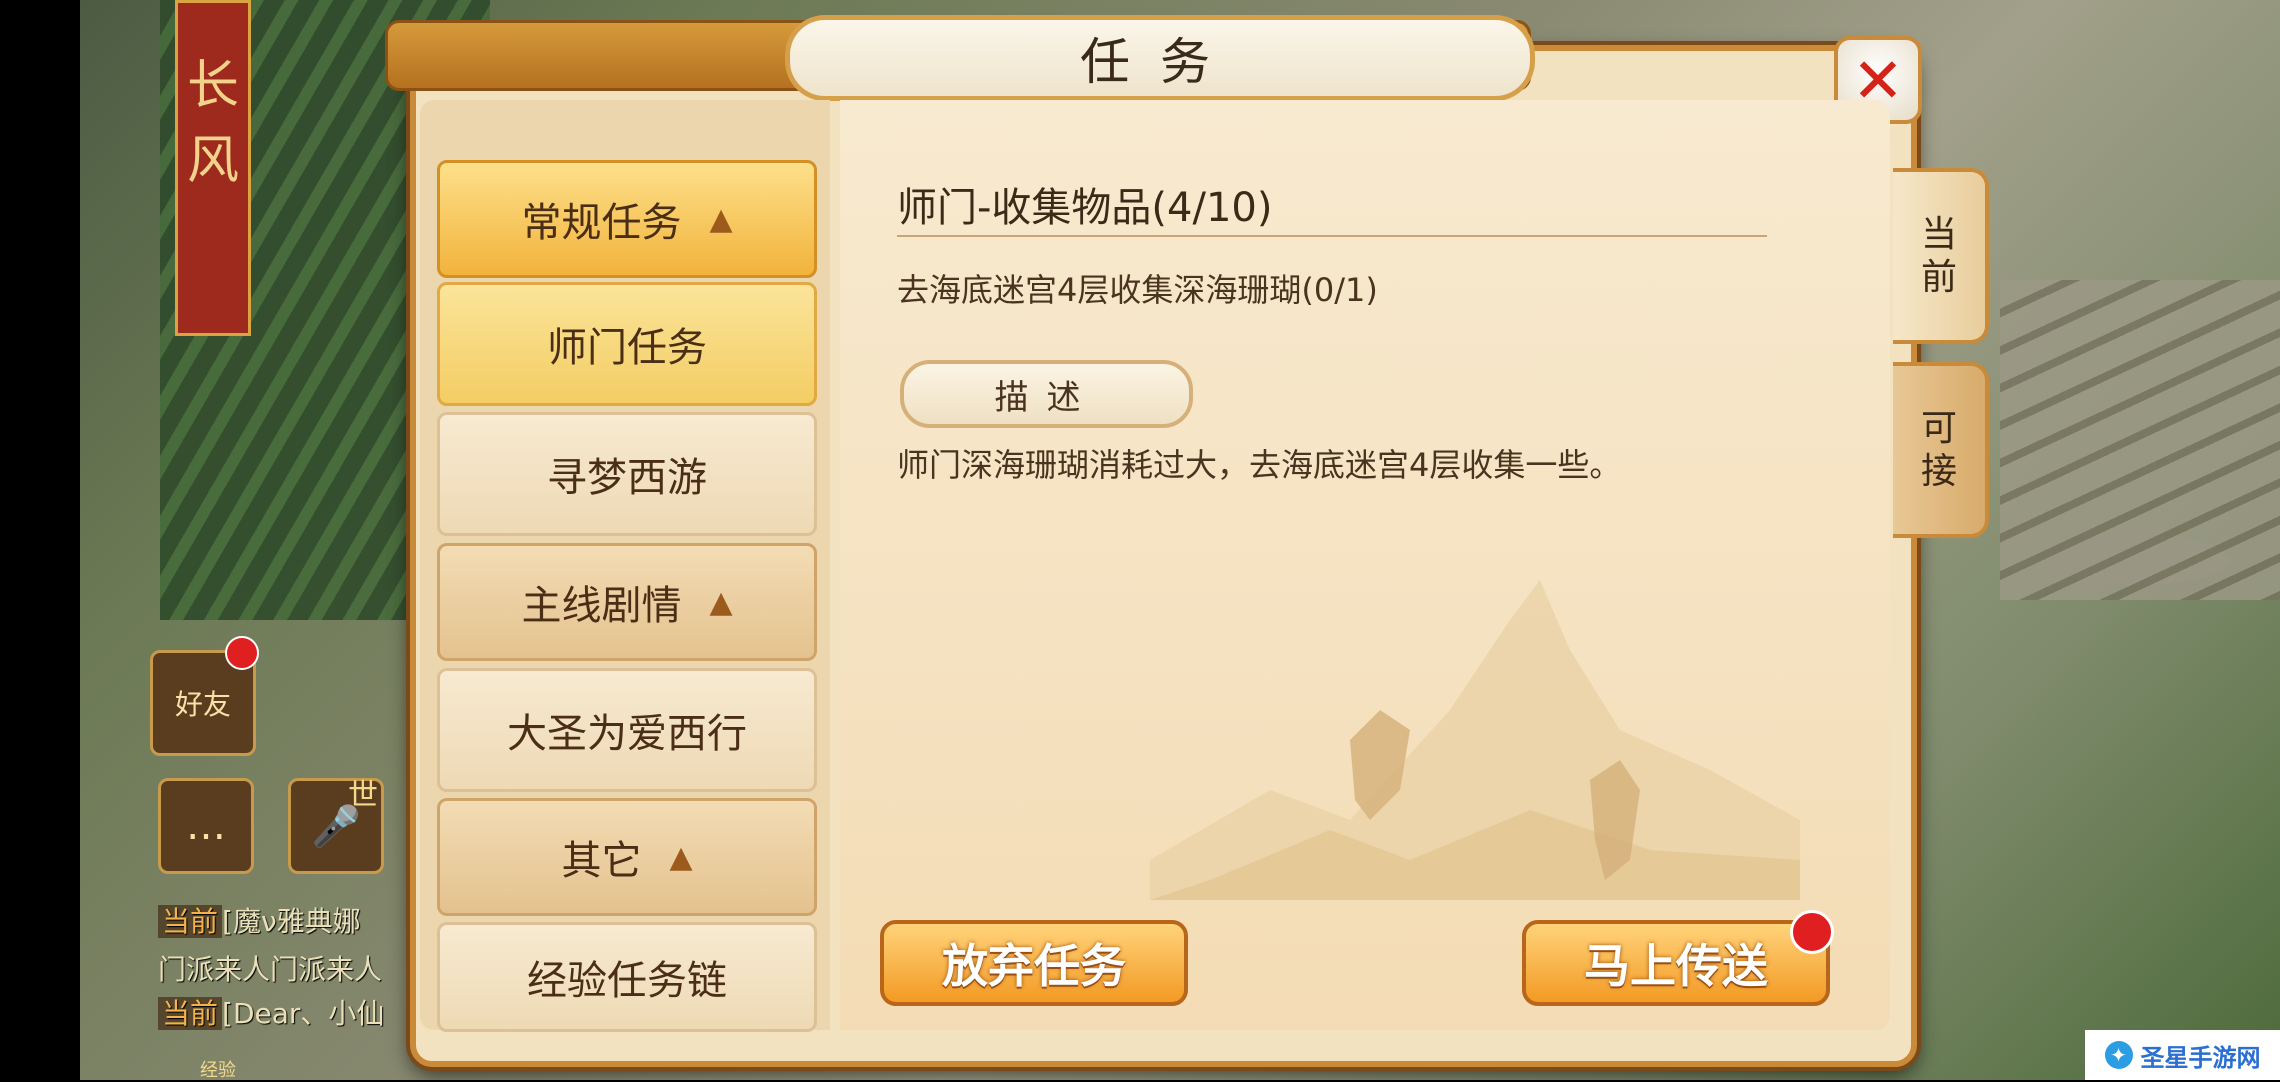  I want to click on category-label: 其它, so click(601, 861).